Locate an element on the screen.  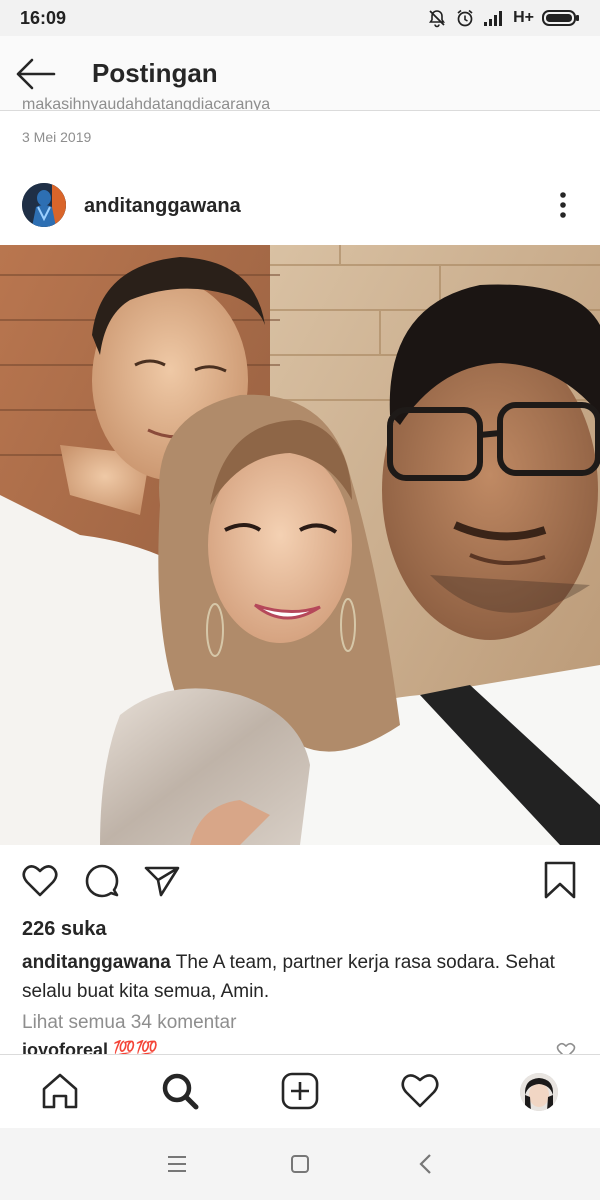
bookmark-icon is located at coordinates (560, 880).